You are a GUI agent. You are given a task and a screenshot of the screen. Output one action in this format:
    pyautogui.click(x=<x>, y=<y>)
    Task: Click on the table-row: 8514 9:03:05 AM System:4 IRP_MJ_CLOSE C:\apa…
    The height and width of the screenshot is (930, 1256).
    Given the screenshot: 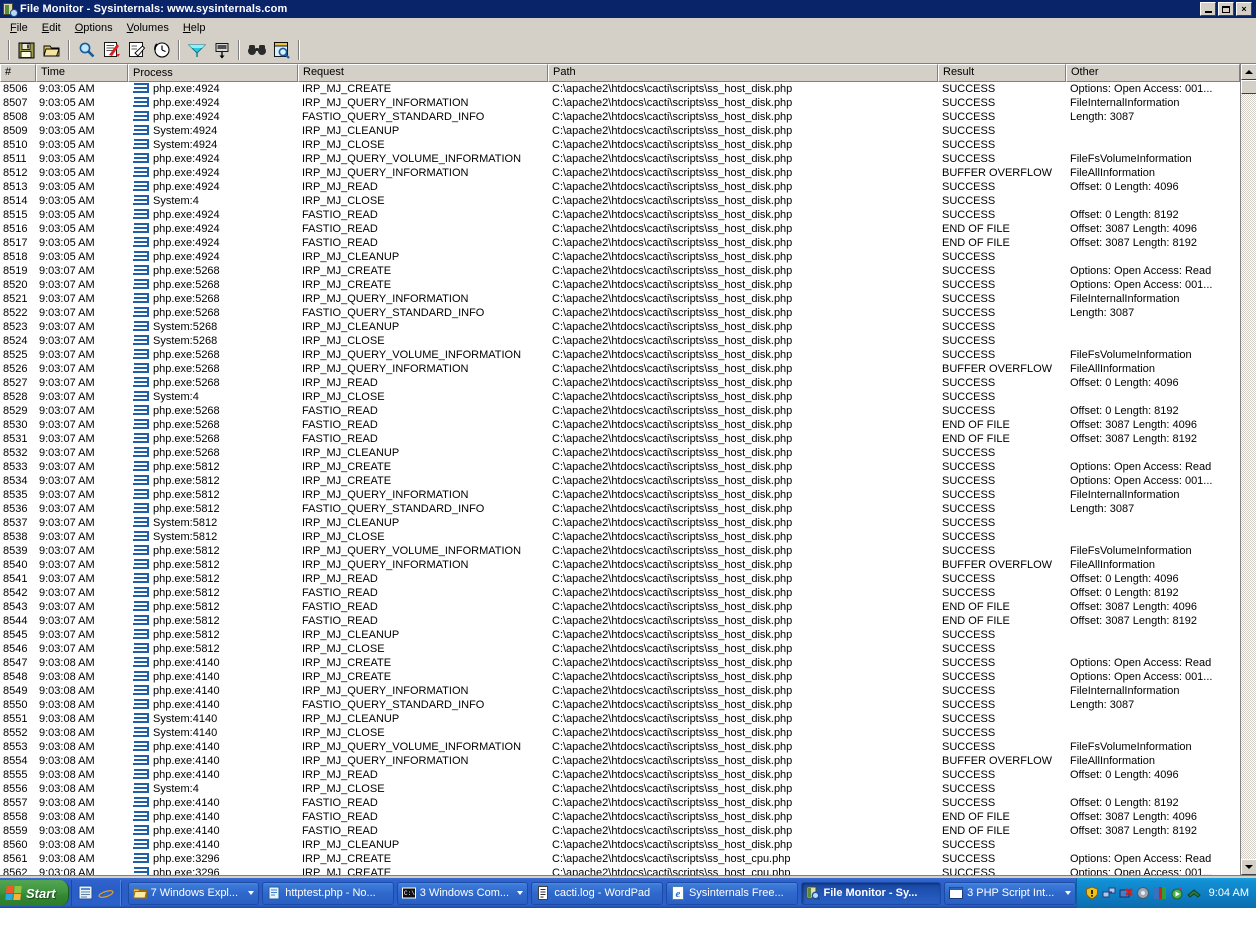 What is the action you would take?
    pyautogui.click(x=620, y=201)
    